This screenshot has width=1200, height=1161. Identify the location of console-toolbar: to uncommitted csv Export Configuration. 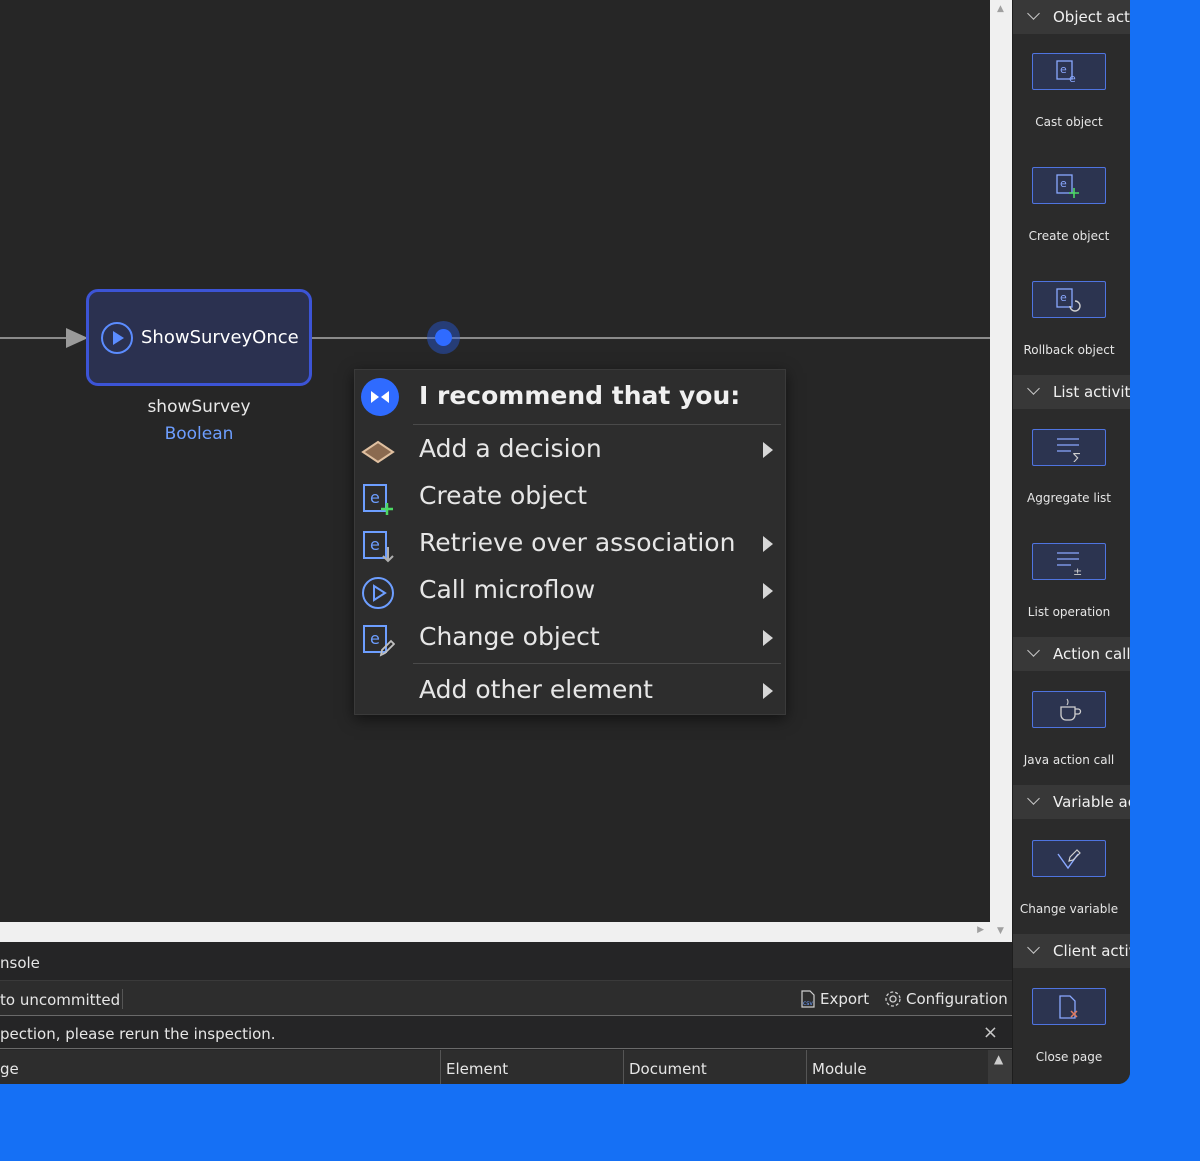
(506, 998).